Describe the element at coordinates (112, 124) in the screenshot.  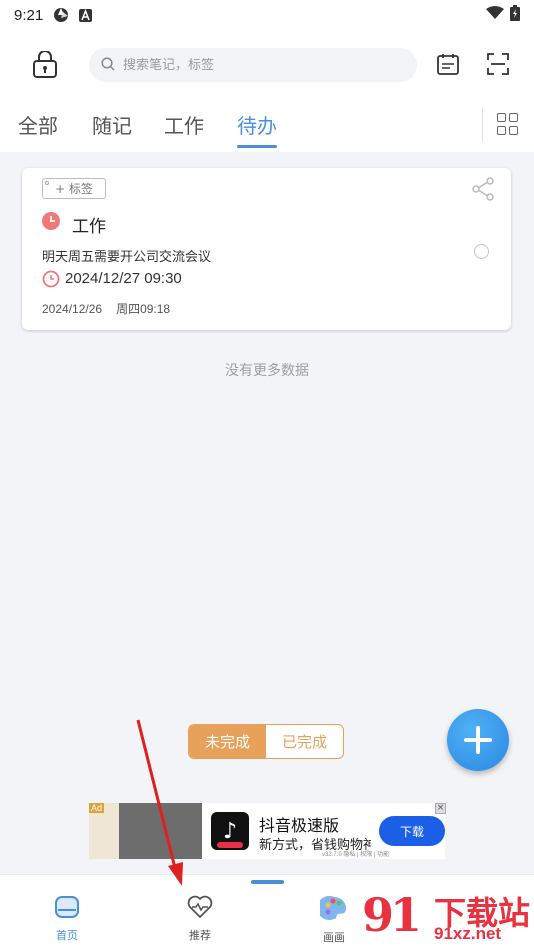
I see `tab-notes: 随记` at that location.